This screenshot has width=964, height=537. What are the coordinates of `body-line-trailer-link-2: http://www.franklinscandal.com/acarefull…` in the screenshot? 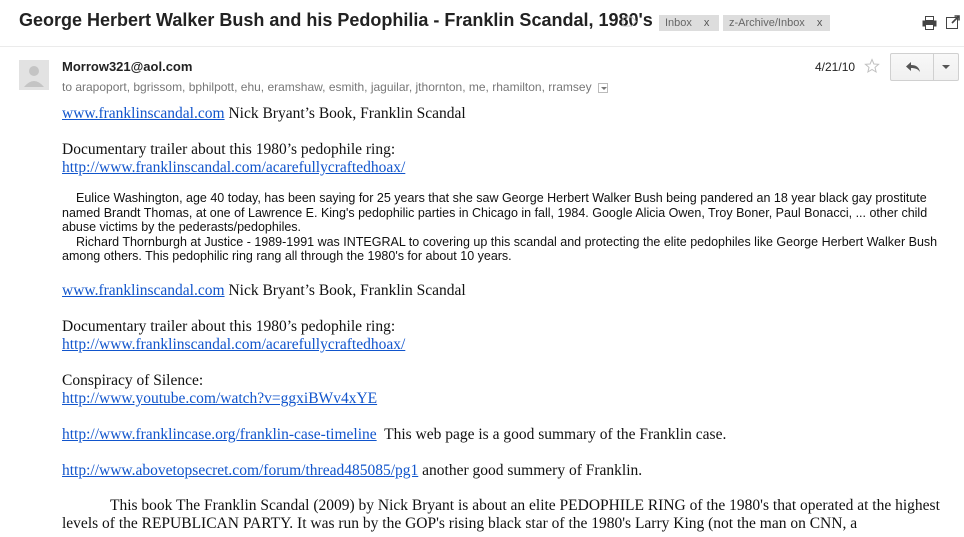 It's located at (233, 345).